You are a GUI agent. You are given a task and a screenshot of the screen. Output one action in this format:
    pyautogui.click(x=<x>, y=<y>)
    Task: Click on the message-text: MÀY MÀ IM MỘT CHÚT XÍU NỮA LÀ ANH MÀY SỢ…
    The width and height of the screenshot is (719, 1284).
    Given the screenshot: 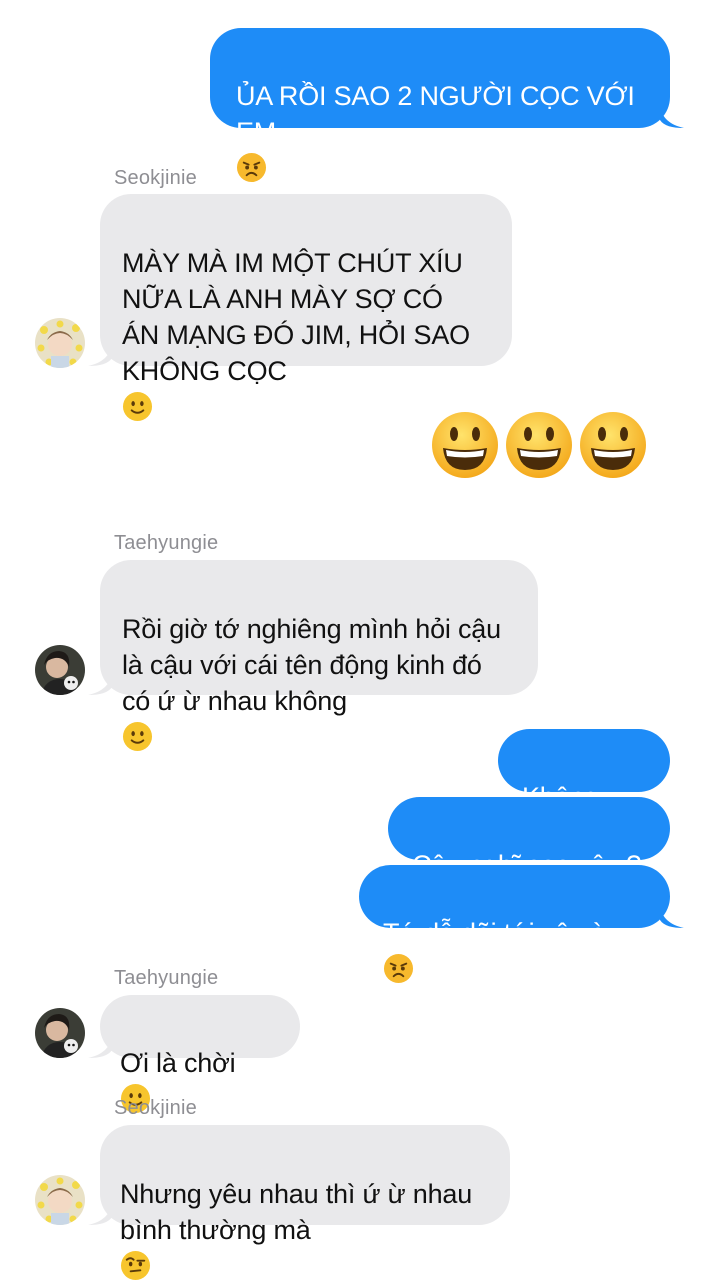 What is the action you would take?
    pyautogui.click(x=296, y=317)
    